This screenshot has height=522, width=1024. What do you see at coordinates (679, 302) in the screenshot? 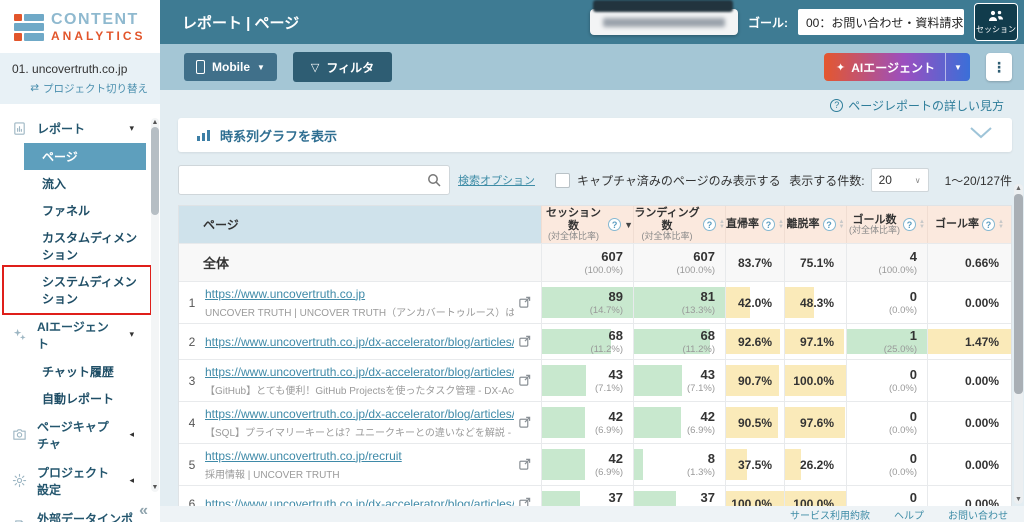
I see `landings-cell: 81 (13.3%)` at bounding box center [679, 302].